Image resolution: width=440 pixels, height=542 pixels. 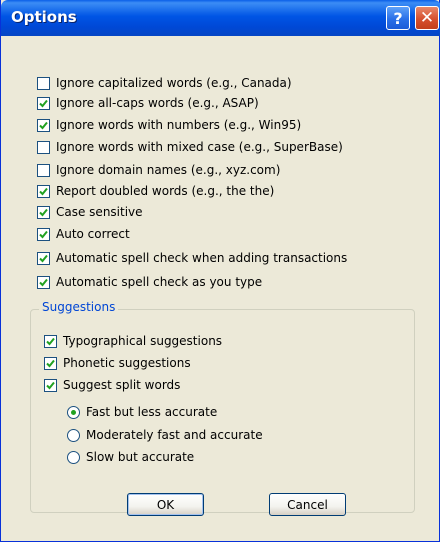 What do you see at coordinates (165, 504) in the screenshot?
I see `ok-button: OK` at bounding box center [165, 504].